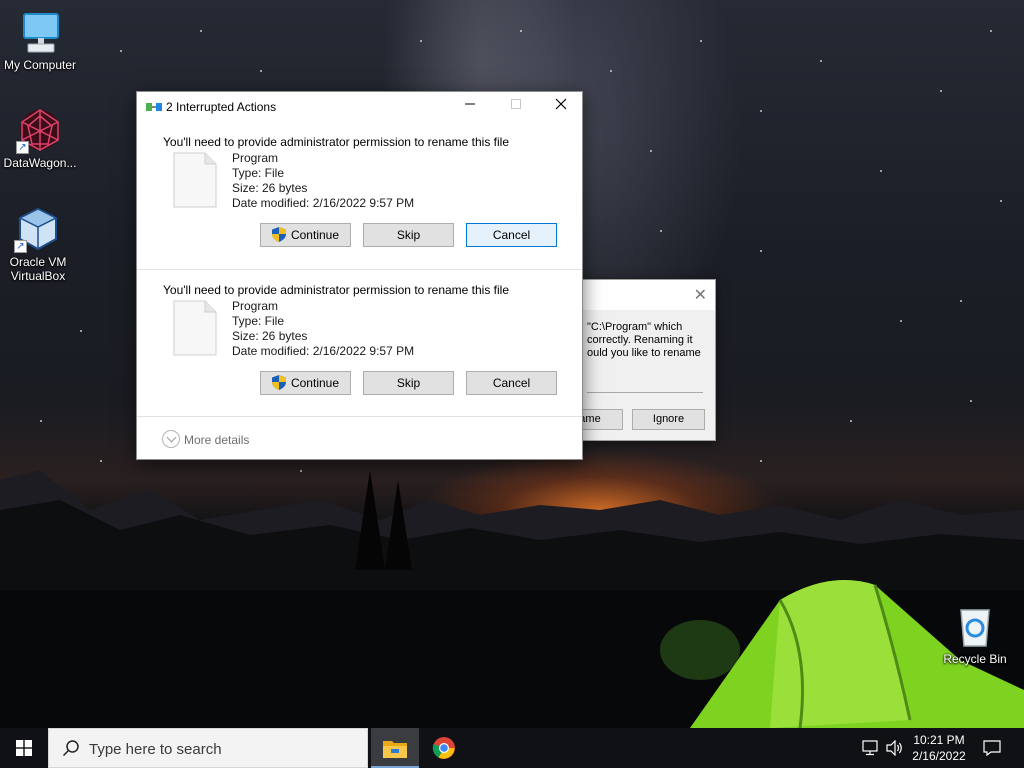 The image size is (1024, 768). What do you see at coordinates (40, 130) in the screenshot?
I see `datawagon-icon: ↗` at bounding box center [40, 130].